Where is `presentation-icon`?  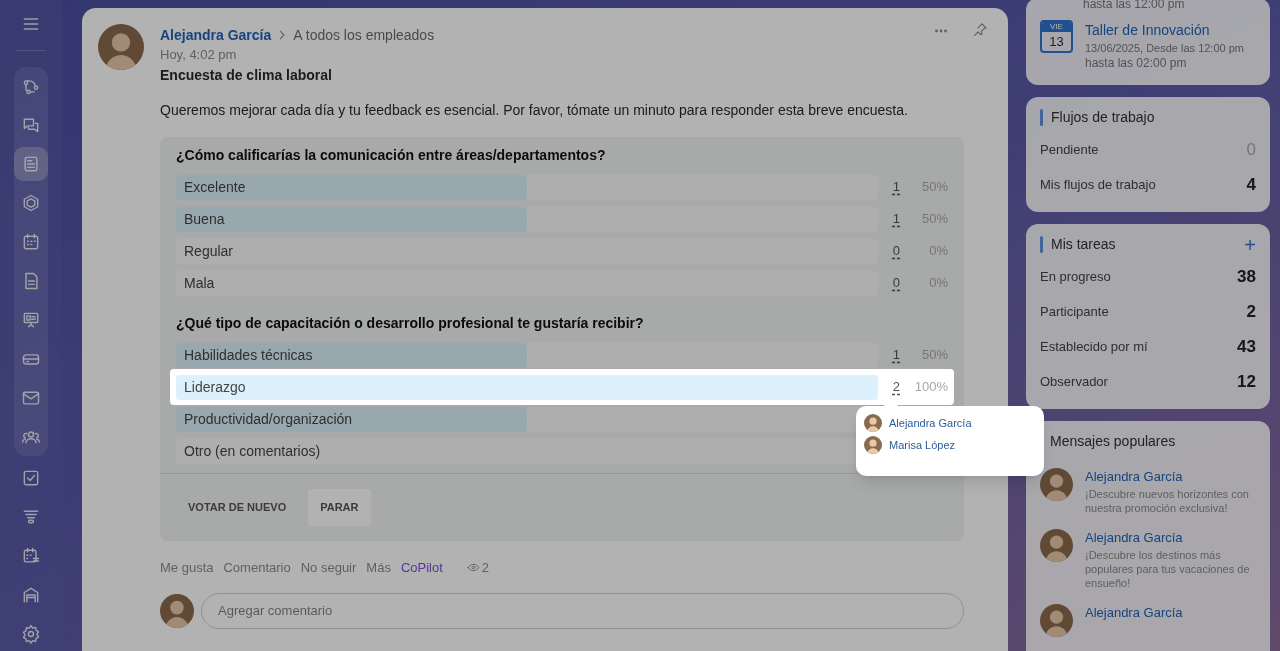 presentation-icon is located at coordinates (31, 320).